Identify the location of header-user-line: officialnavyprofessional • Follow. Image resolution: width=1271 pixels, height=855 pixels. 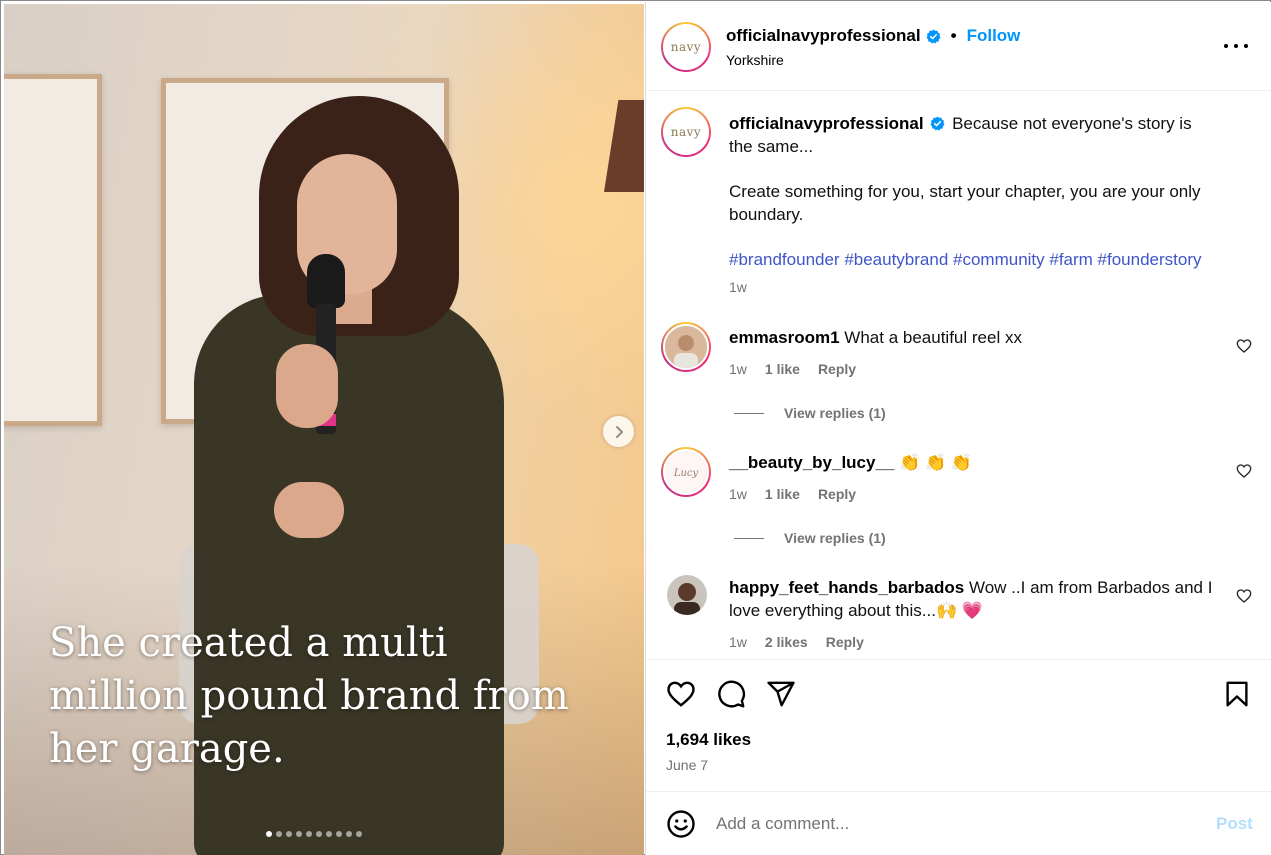
(873, 36).